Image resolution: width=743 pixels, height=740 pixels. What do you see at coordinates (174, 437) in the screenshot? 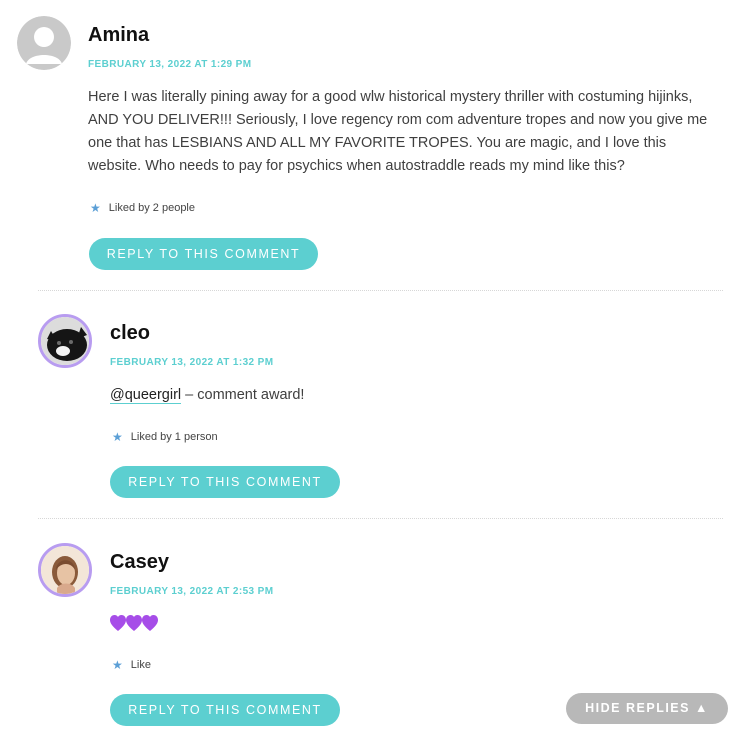
I see `likes-label: Liked by 1 person` at bounding box center [174, 437].